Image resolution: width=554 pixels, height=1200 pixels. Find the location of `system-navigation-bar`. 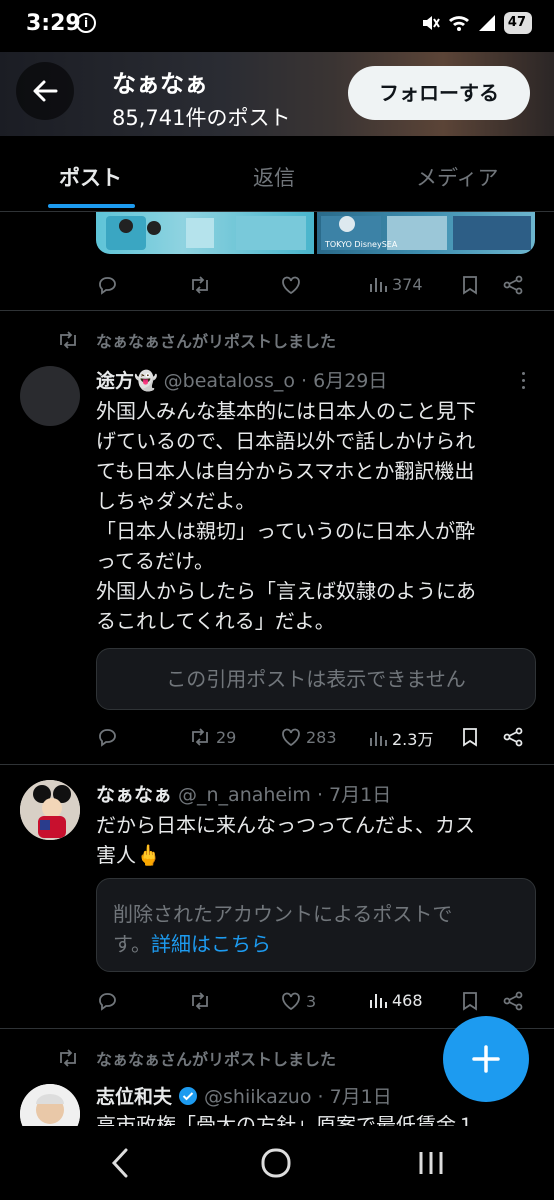

system-navigation-bar is located at coordinates (277, 1163).